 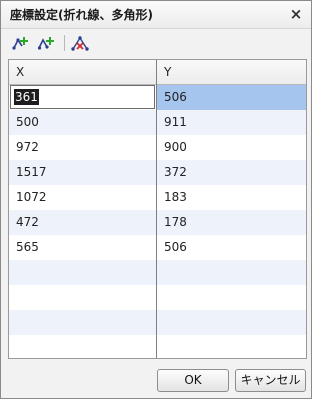 What do you see at coordinates (175, 172) in the screenshot?
I see `cell-y: 372` at bounding box center [175, 172].